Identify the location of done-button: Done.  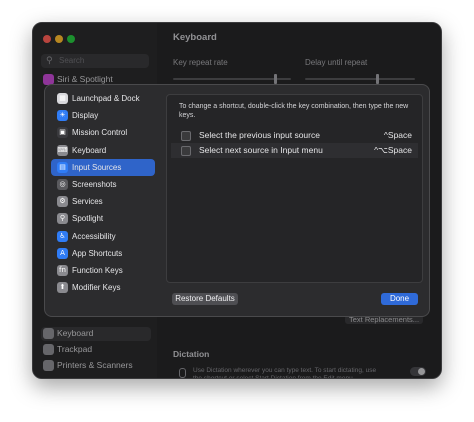
(399, 299).